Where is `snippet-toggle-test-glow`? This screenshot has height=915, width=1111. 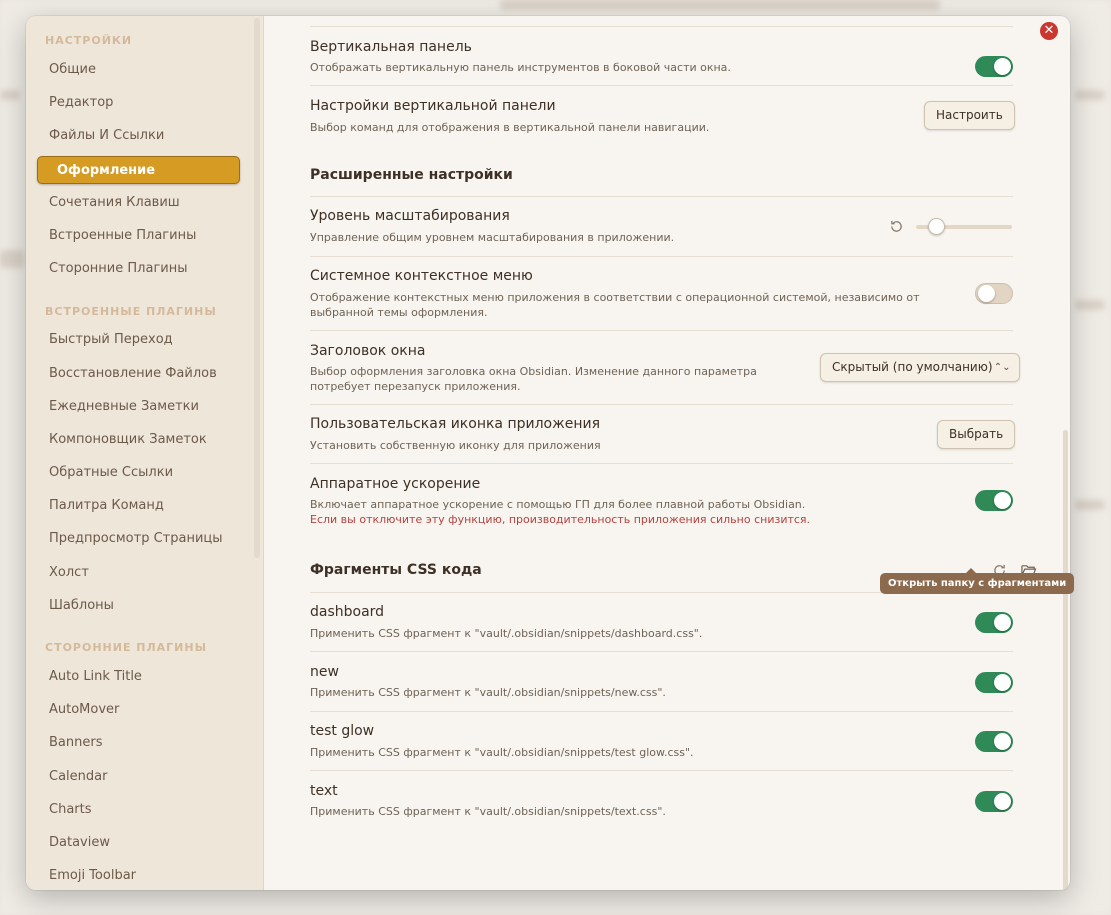
snippet-toggle-test-glow is located at coordinates (994, 741).